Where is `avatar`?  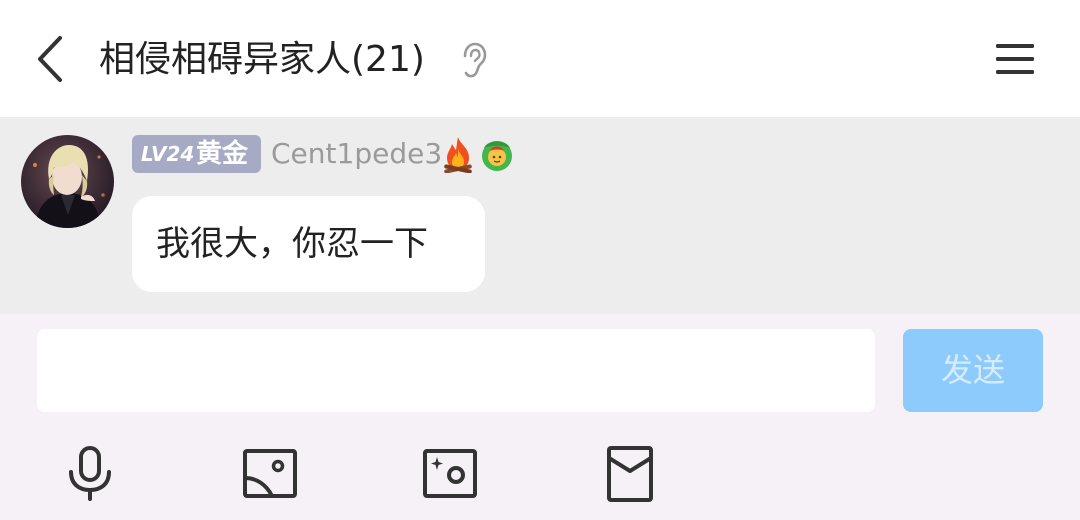
avatar is located at coordinates (67, 181).